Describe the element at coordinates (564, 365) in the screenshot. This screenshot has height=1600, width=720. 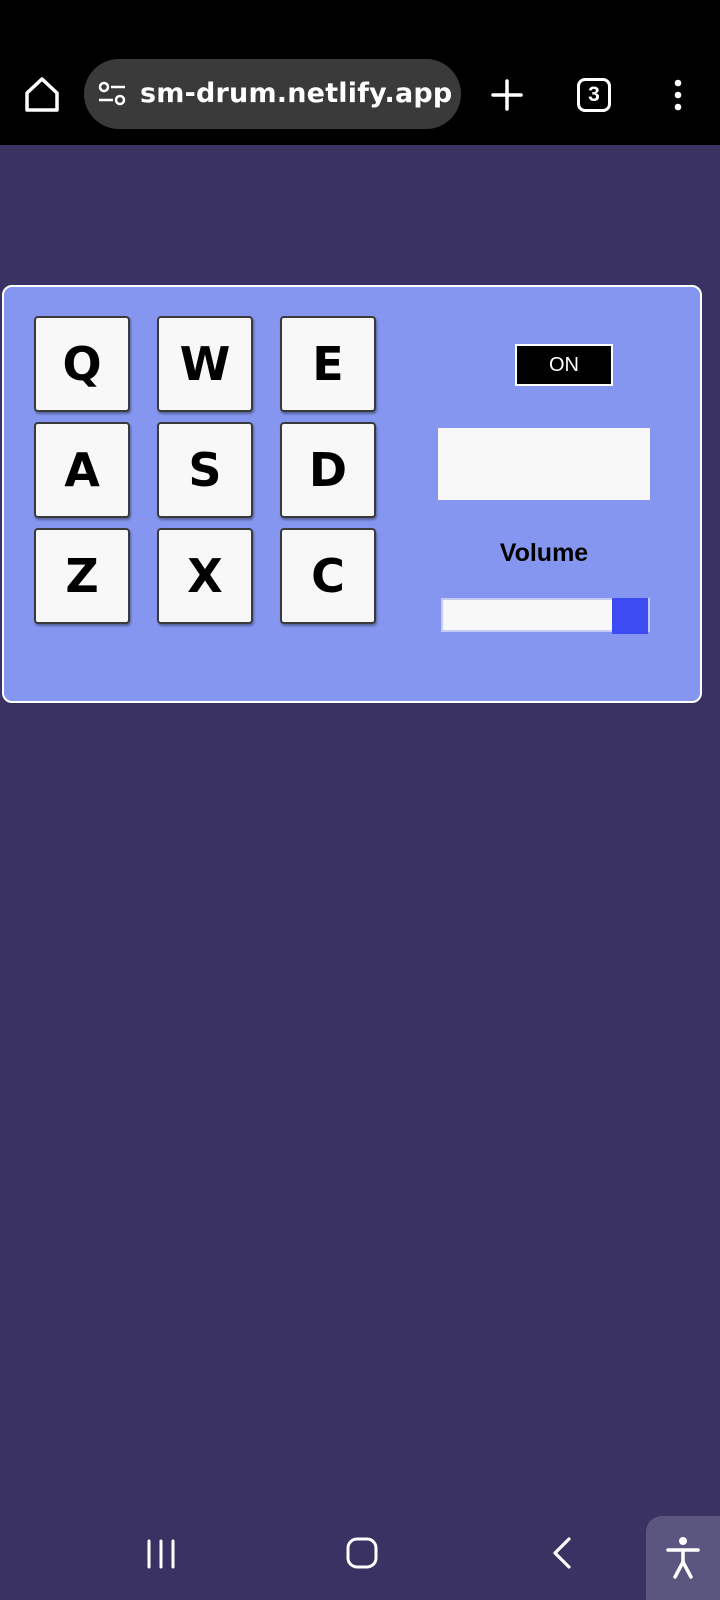
I see `power-toggle-button: ON` at that location.